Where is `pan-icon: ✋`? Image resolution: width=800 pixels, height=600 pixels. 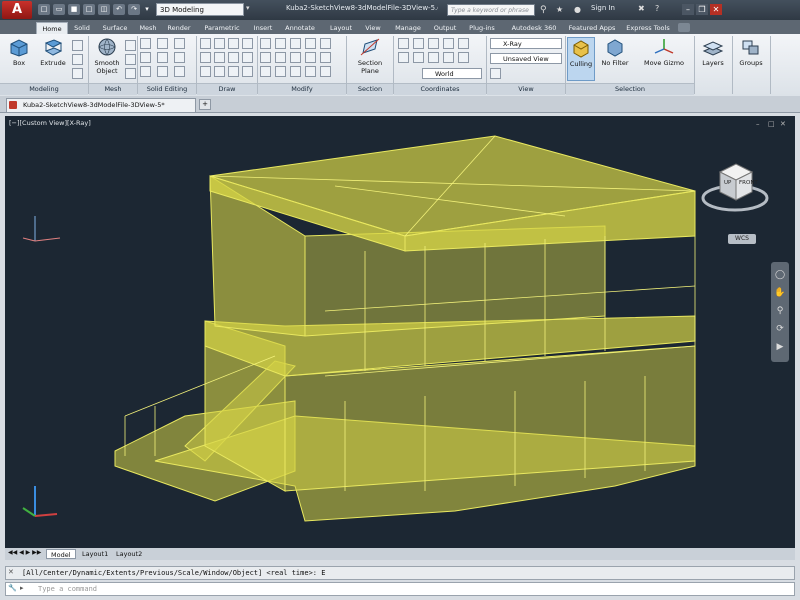 pan-icon: ✋ is located at coordinates (780, 294).